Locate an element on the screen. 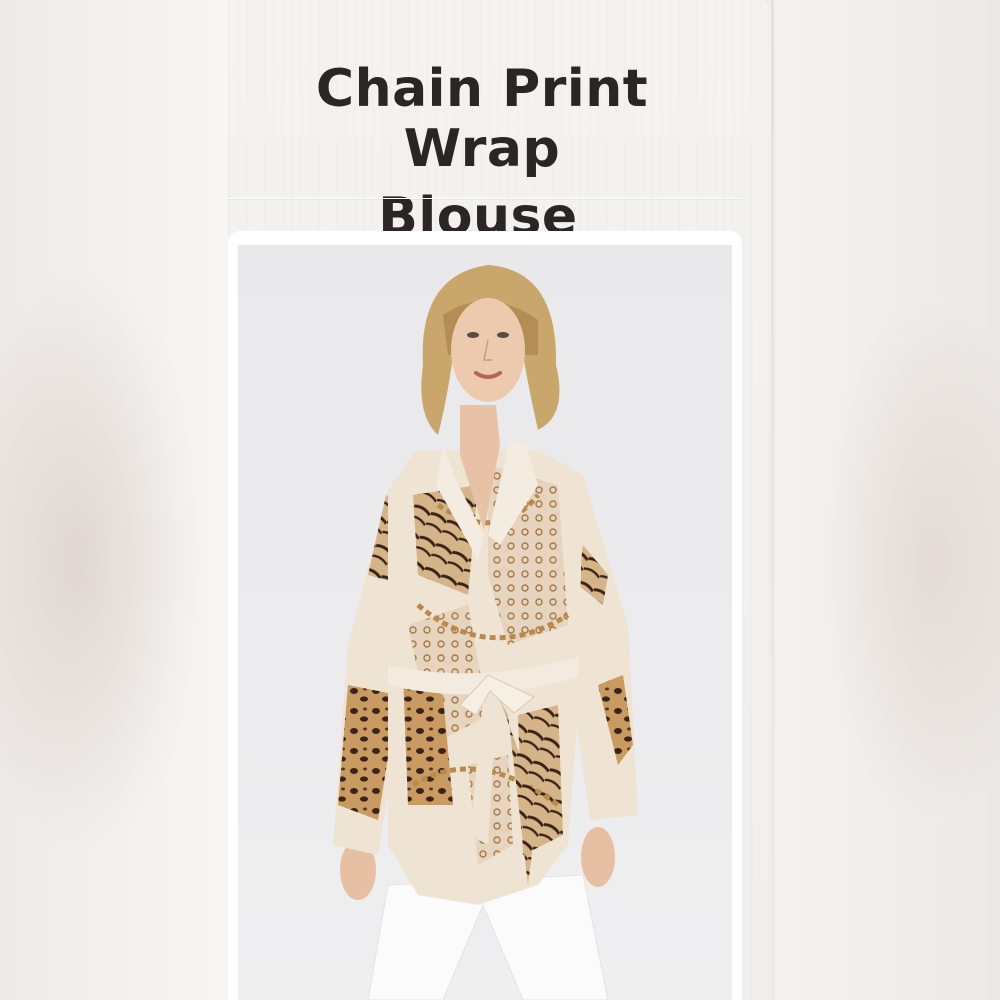 The height and width of the screenshot is (1000, 1000). face is located at coordinates (488, 350).